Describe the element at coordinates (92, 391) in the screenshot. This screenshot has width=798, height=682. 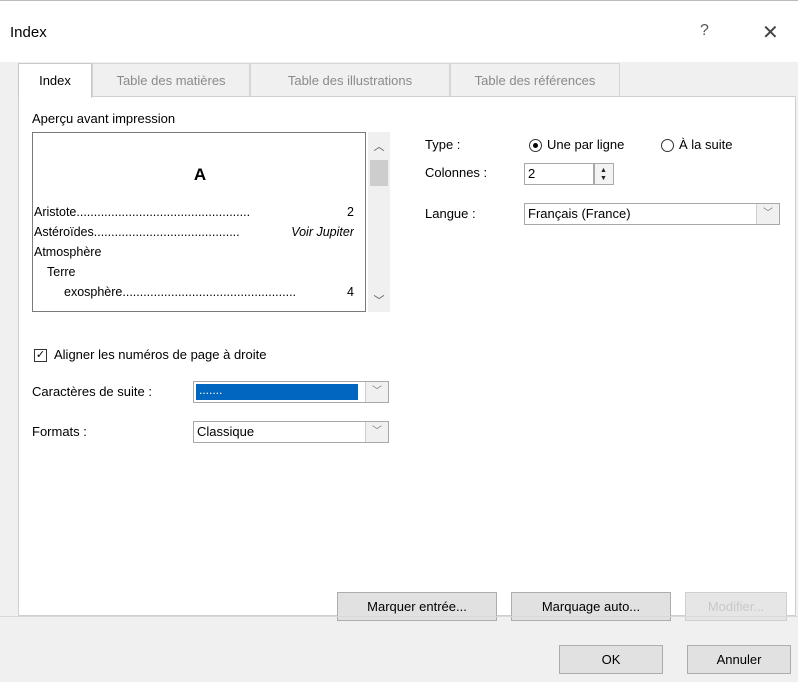
I see `suite-label: Caractères de suite :` at that location.